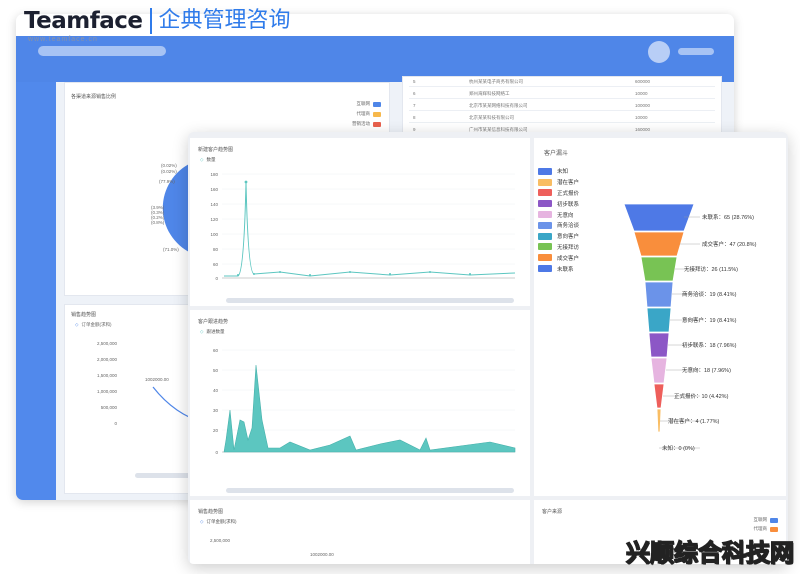  What do you see at coordinates (643, 105) in the screenshot?
I see `table-cell: 100000` at bounding box center [643, 105].